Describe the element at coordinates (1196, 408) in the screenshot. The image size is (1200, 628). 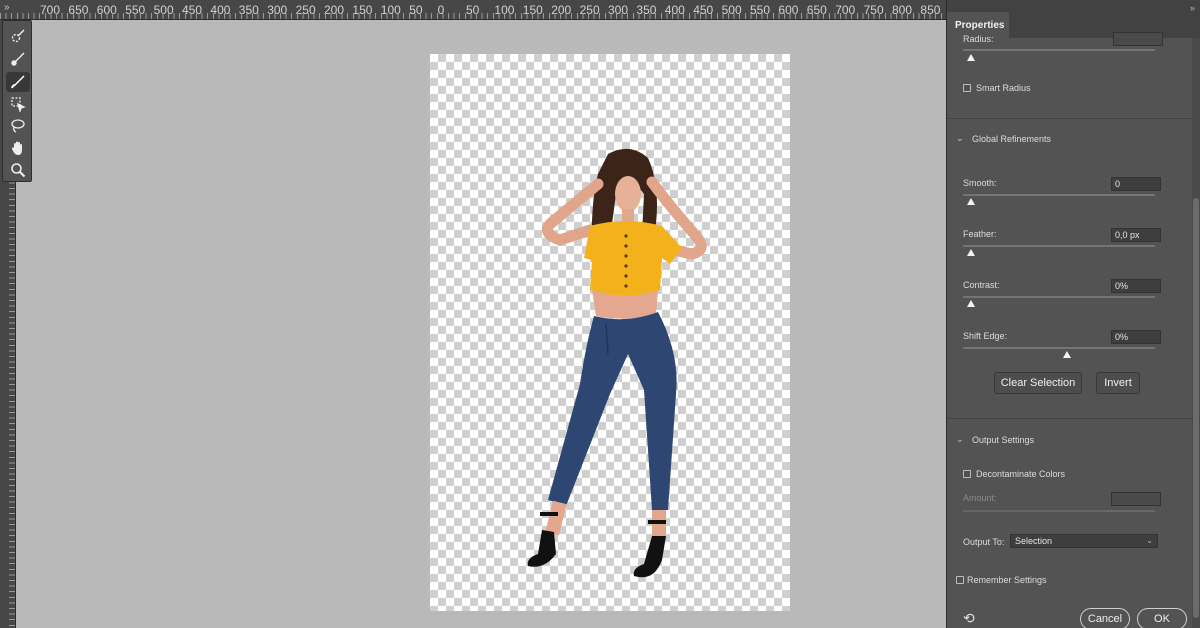
I see `scrollbar-thumb` at that location.